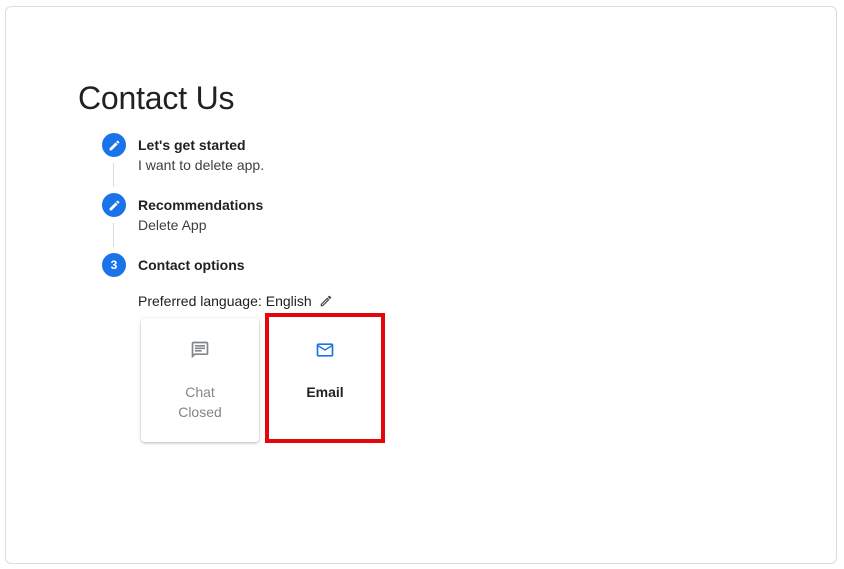  I want to click on step-recommendations: Recommendations Delete App, so click(302, 215).